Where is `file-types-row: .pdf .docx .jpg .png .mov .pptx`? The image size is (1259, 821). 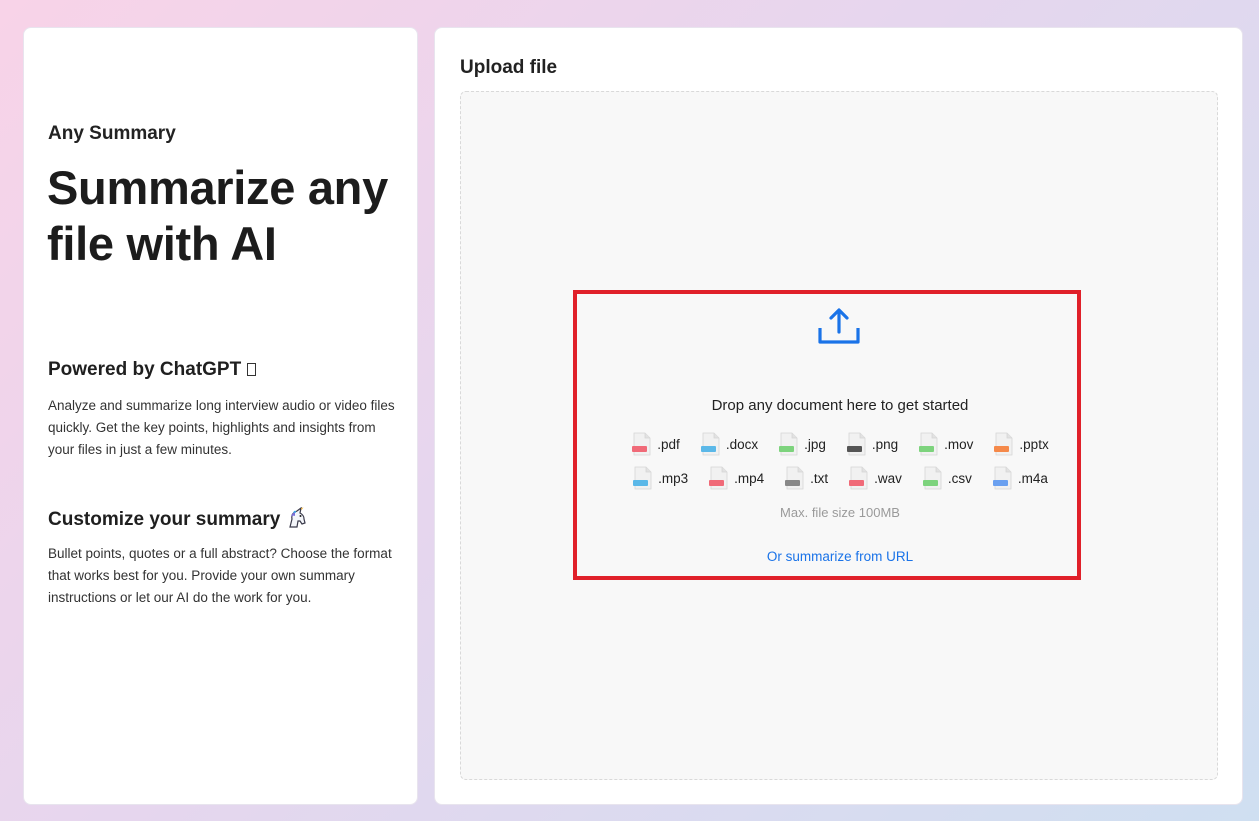 file-types-row: .pdf .docx .jpg .png .mov .pptx is located at coordinates (840, 444).